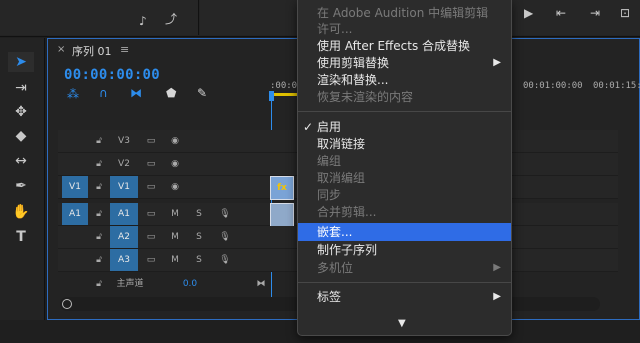 This screenshot has width=640, height=343. Describe the element at coordinates (124, 260) in the screenshot. I see `track-name-a3: A3` at that location.